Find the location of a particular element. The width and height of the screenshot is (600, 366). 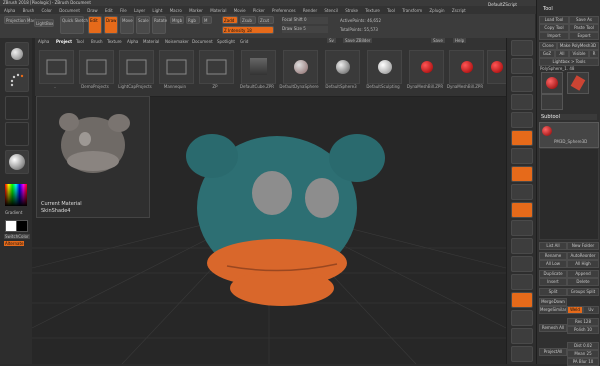

menu-item: Marker is located at coordinates (196, 10).